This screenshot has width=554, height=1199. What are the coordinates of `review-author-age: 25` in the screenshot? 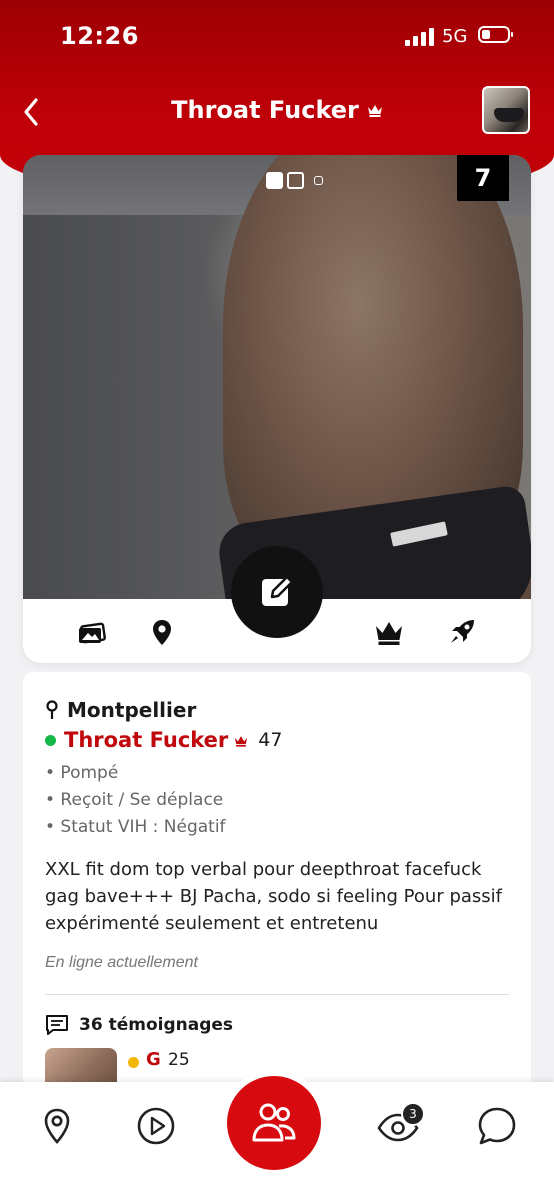 It's located at (179, 1060).